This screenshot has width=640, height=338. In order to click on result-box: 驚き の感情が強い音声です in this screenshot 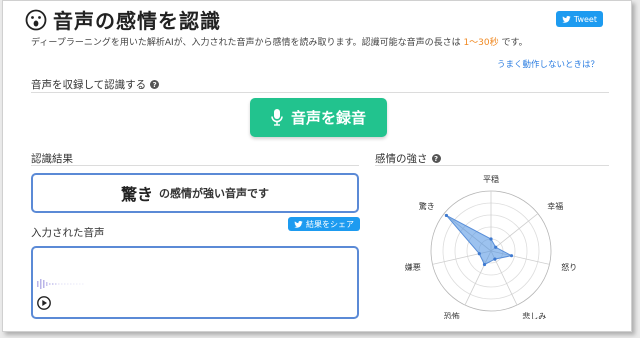, I will do `click(195, 193)`.